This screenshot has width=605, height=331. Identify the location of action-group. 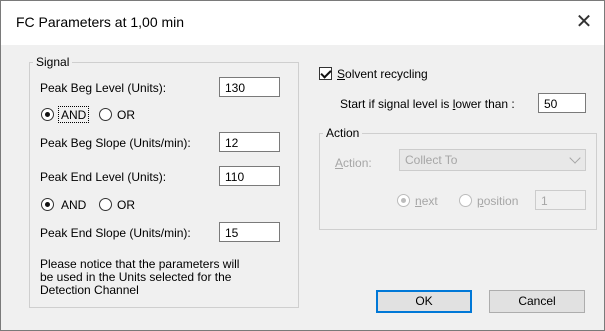
(458, 181).